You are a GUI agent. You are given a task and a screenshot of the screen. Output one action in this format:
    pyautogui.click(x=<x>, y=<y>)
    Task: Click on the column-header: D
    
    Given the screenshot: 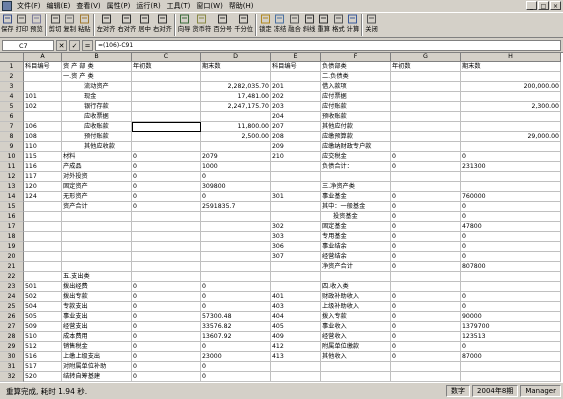 What is the action you would take?
    pyautogui.click(x=236, y=57)
    